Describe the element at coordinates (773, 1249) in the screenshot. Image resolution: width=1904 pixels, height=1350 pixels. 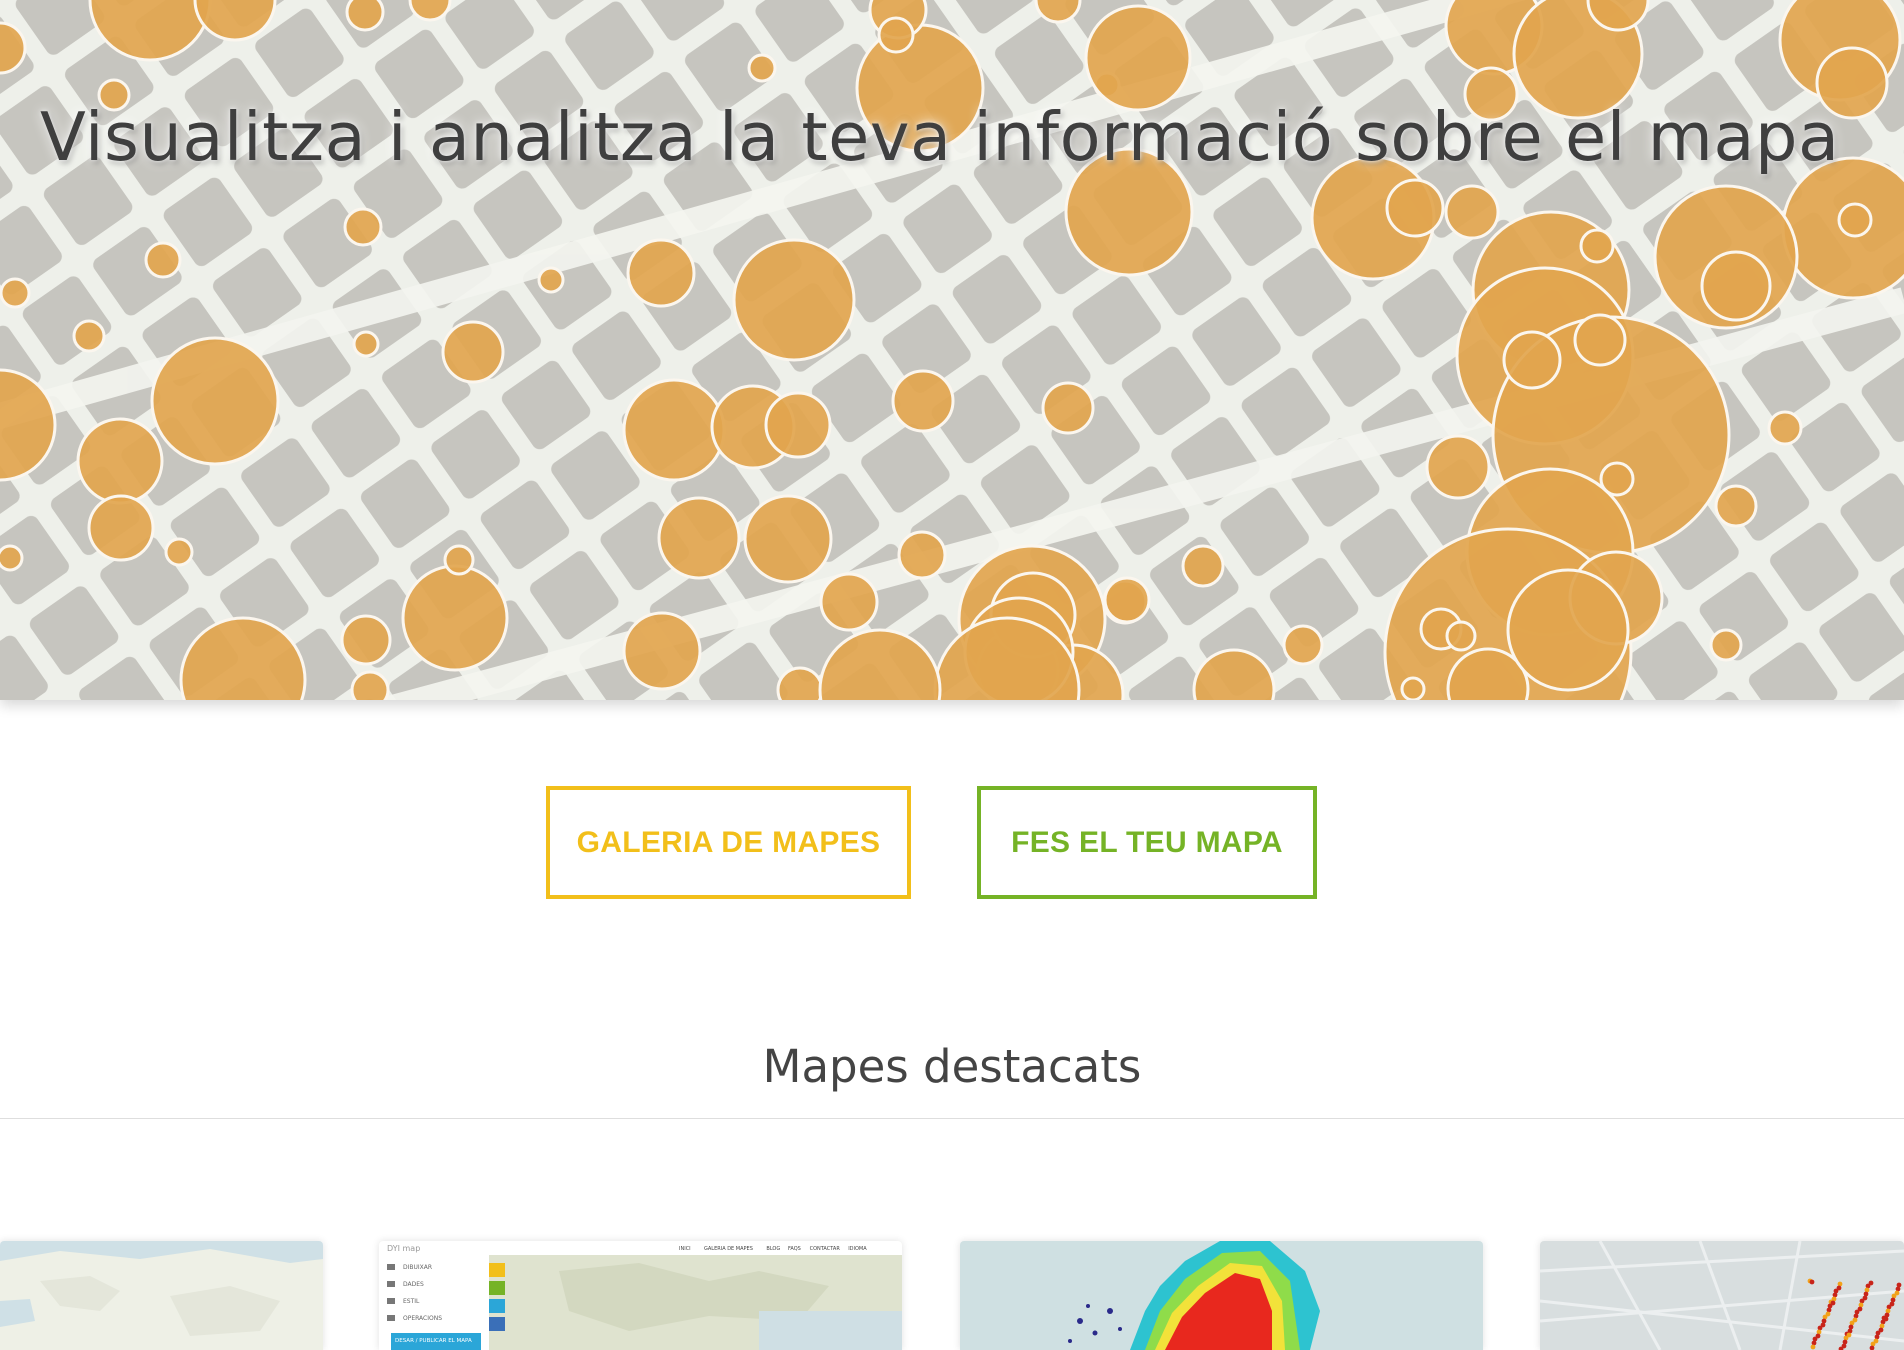
I see `editor-nav-item: BLOG` at that location.